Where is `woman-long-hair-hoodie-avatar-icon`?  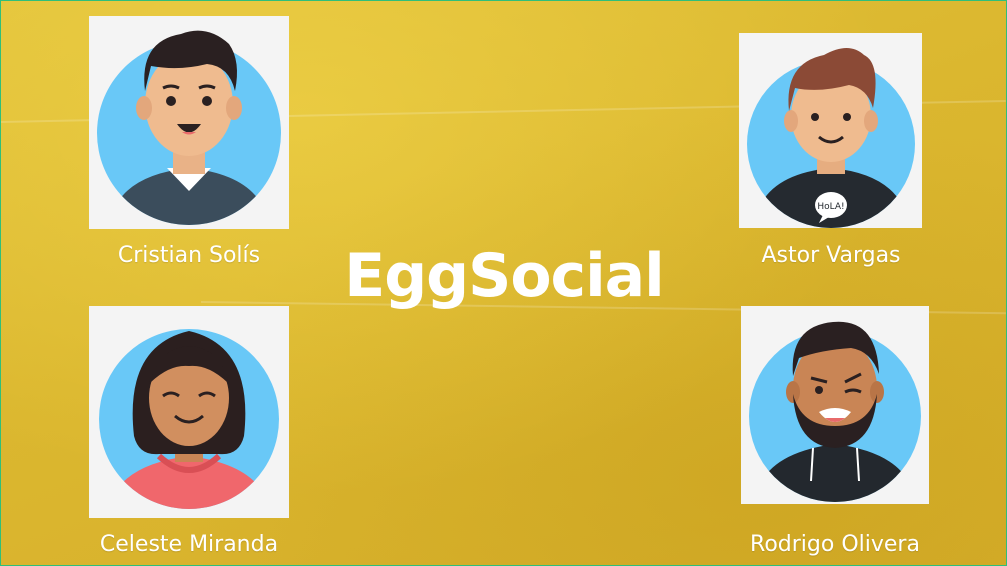
woman-long-hair-hoodie-avatar-icon is located at coordinates (189, 419).